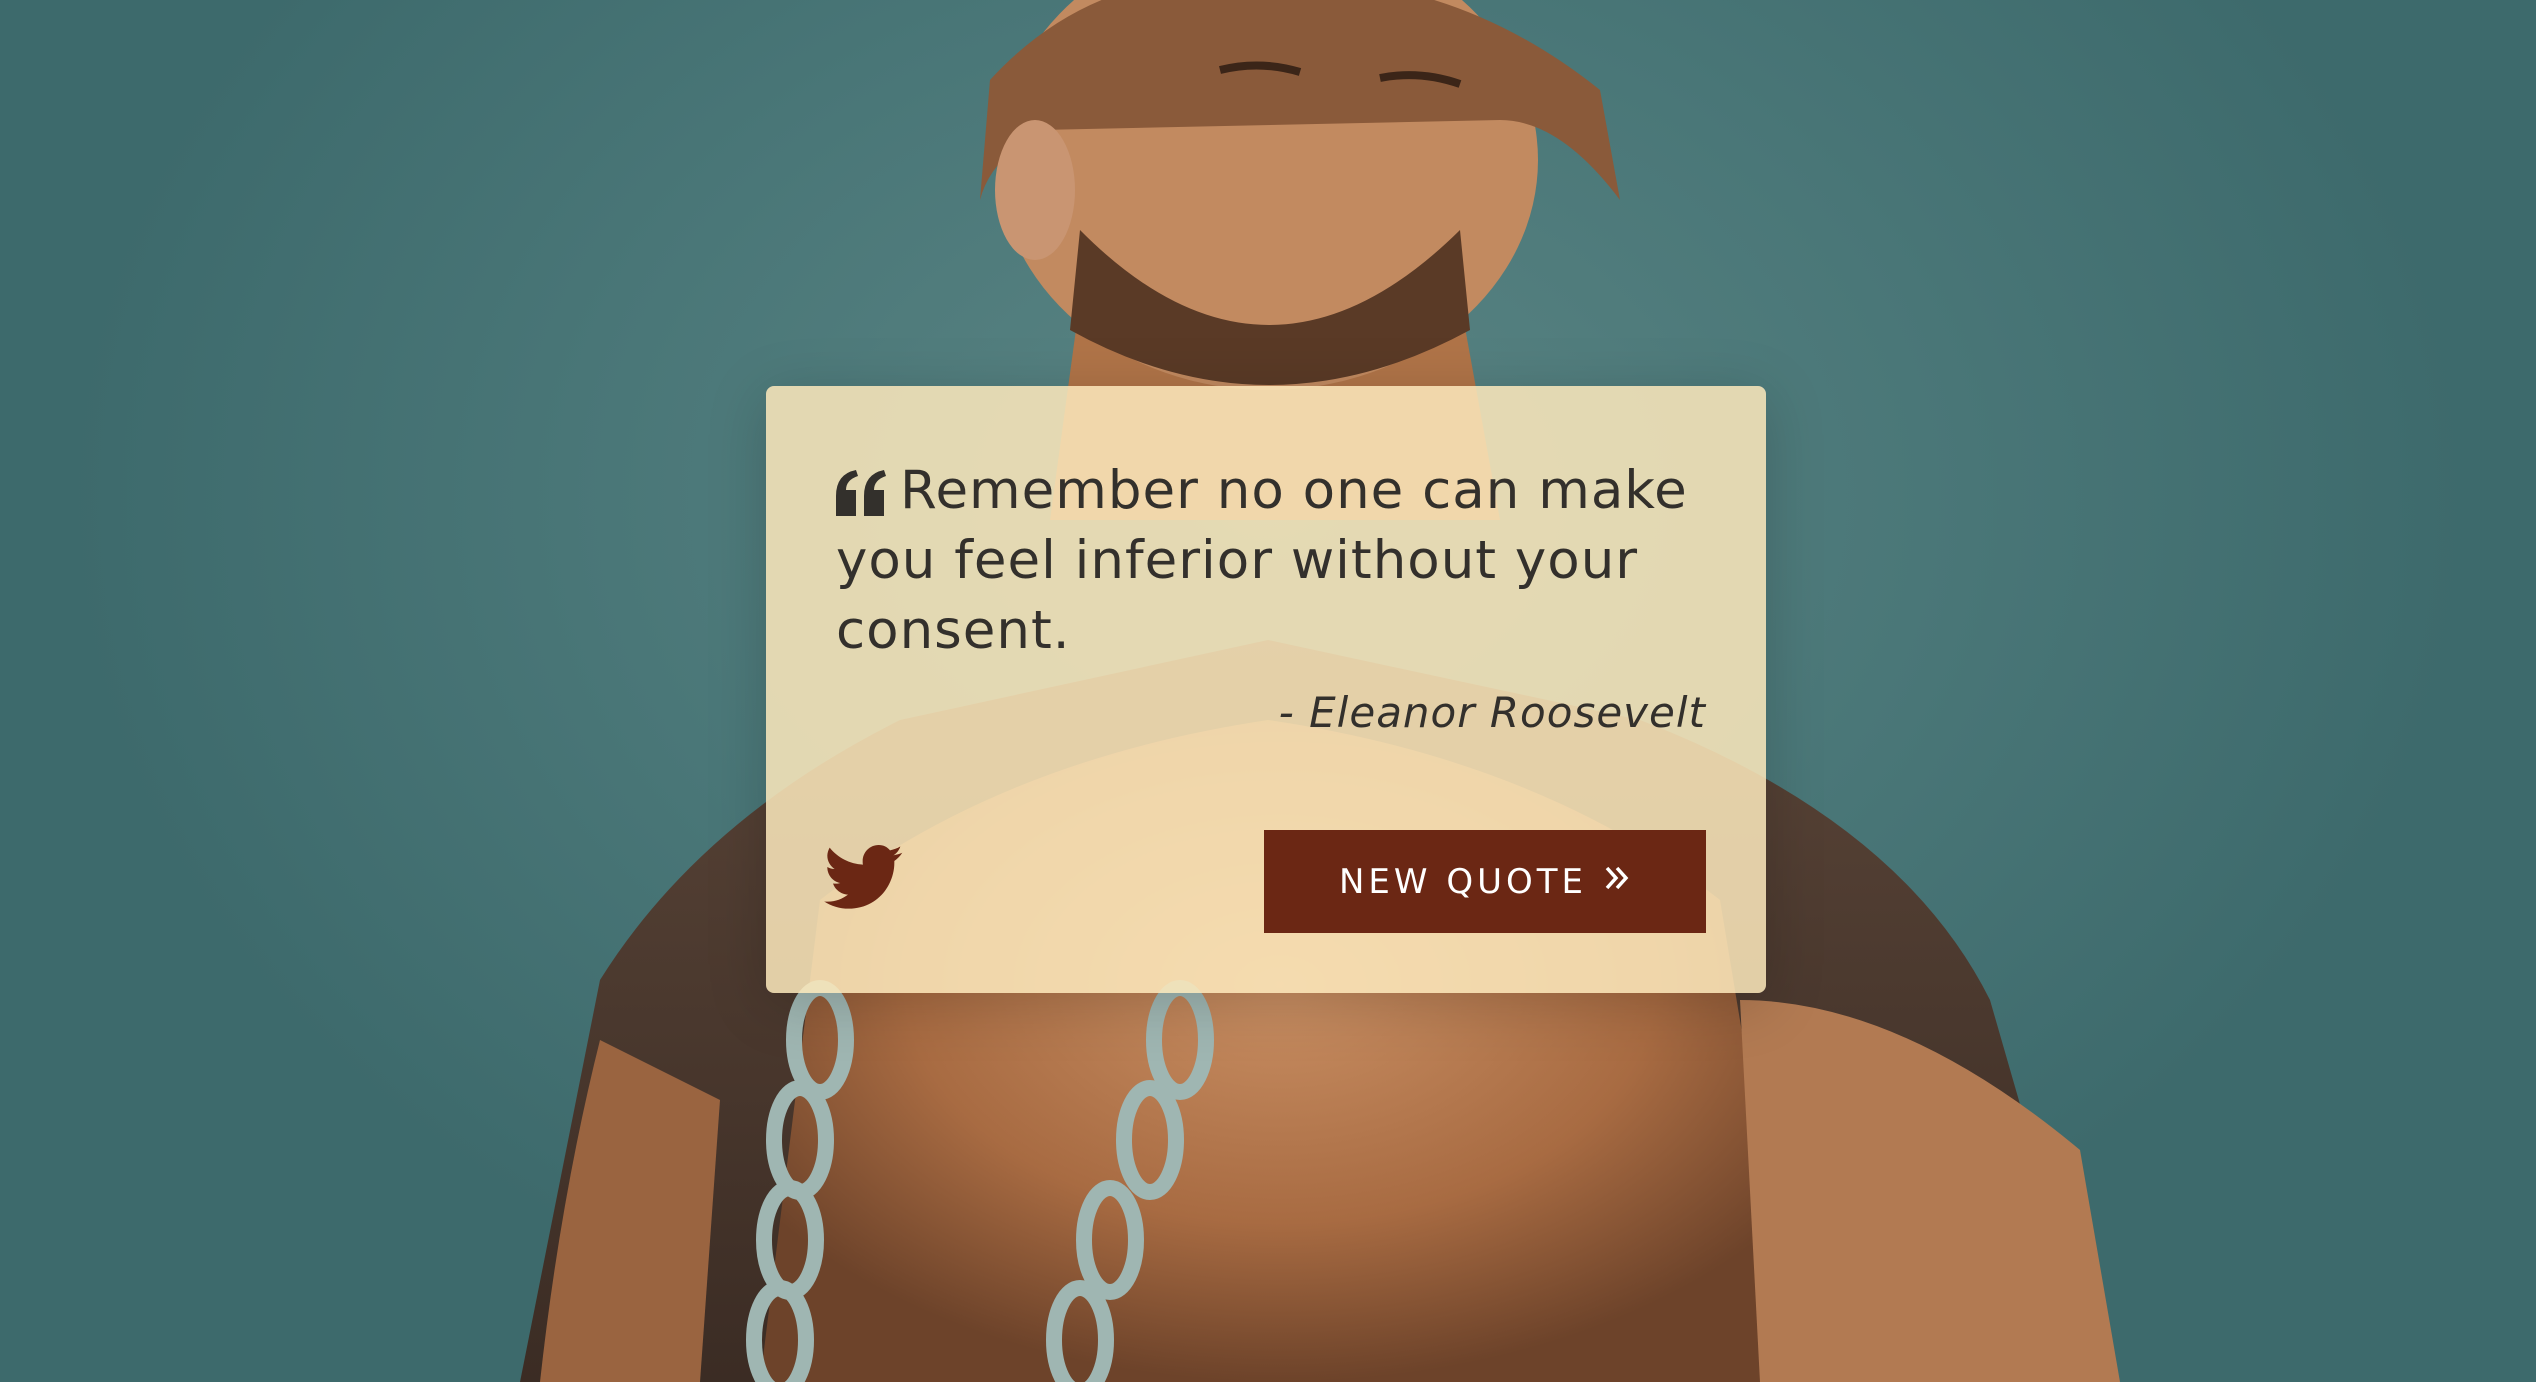 The height and width of the screenshot is (1382, 2536). What do you see at coordinates (1617, 878) in the screenshot?
I see `double-chevron-right-icon` at bounding box center [1617, 878].